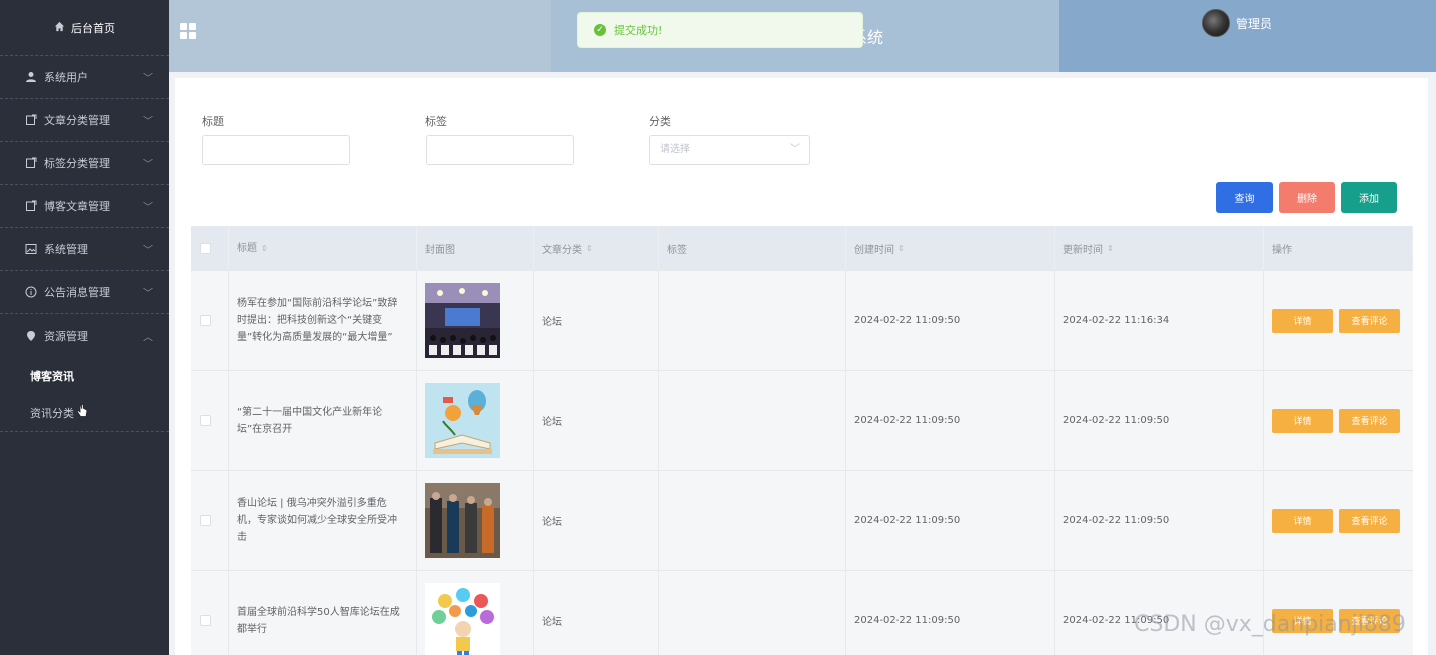  I want to click on sidebar-item-system-management: 系统管理 ﹀, so click(84, 249).